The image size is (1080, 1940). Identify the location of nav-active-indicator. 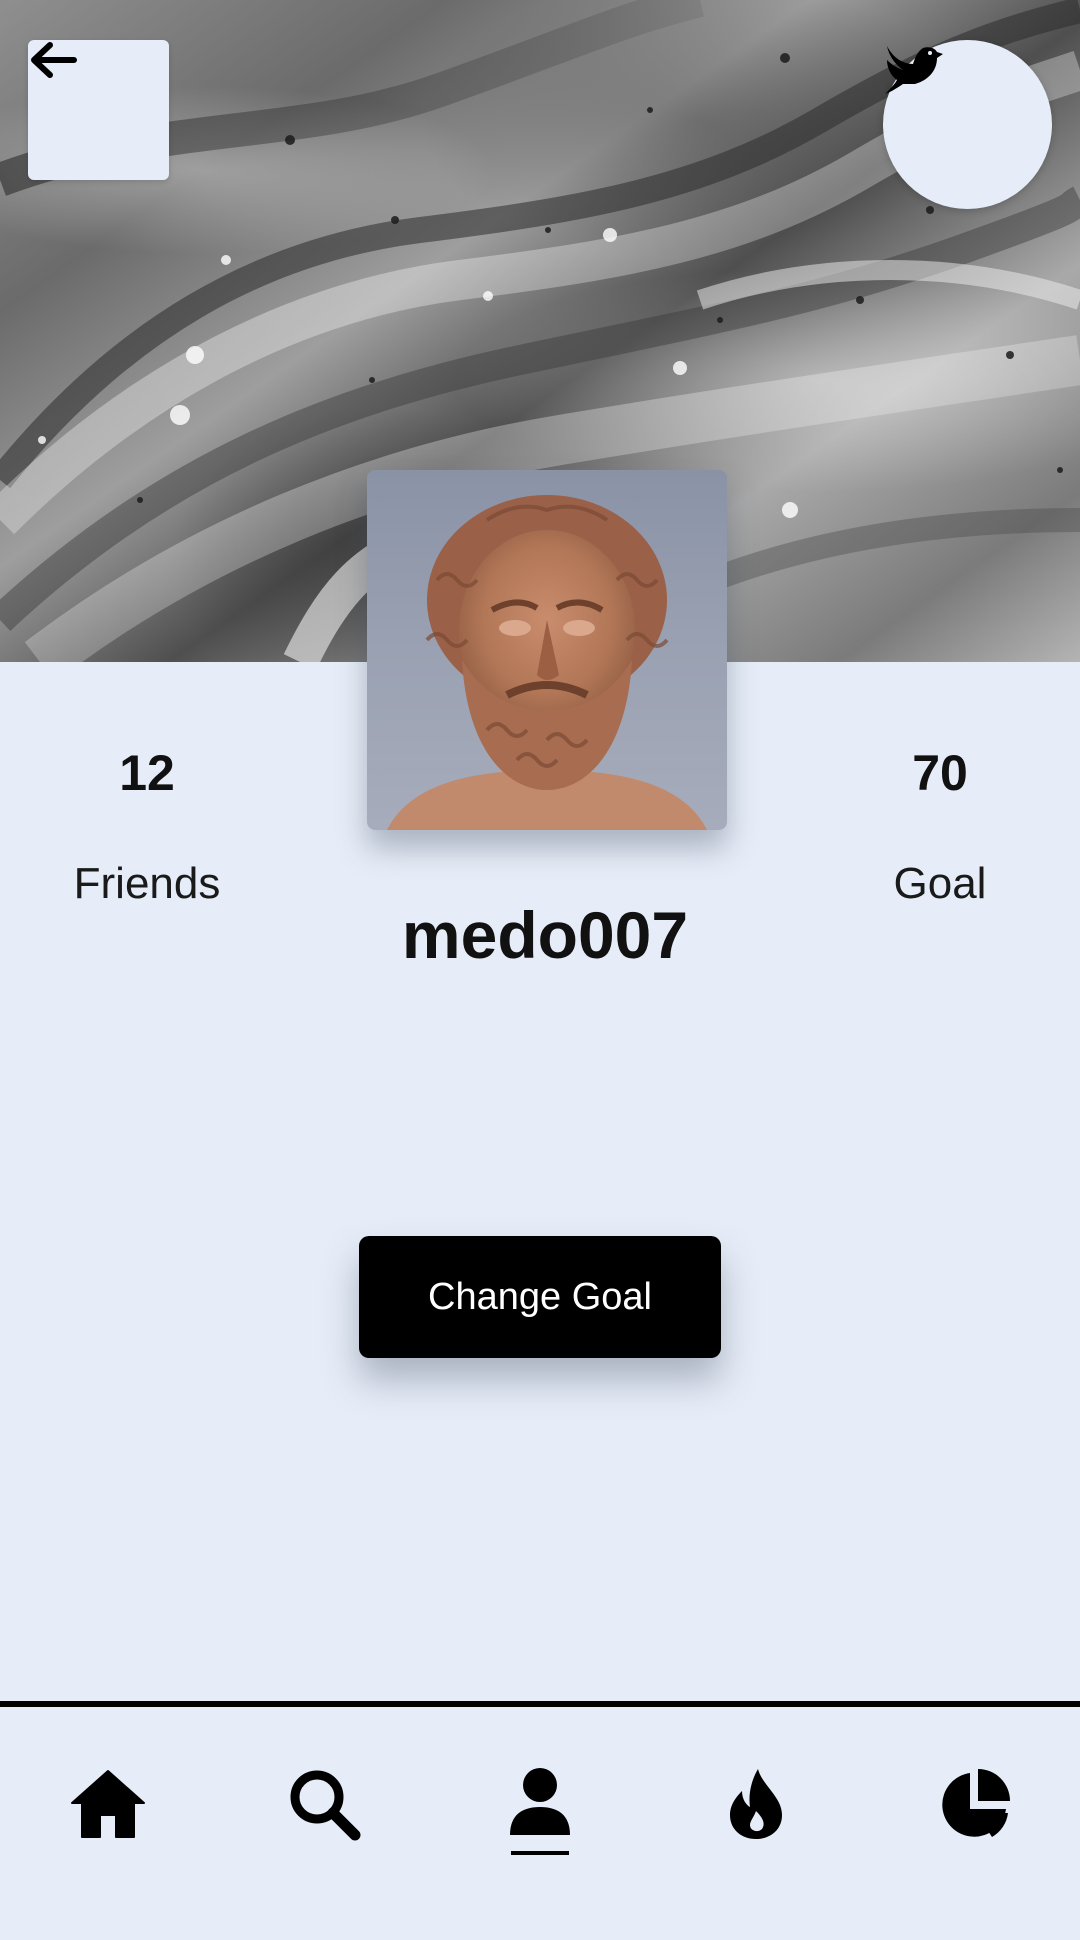
(540, 1853).